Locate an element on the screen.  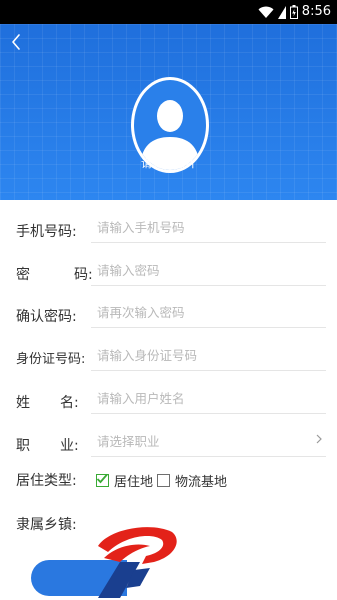
occupation-field is located at coordinates (208, 439).